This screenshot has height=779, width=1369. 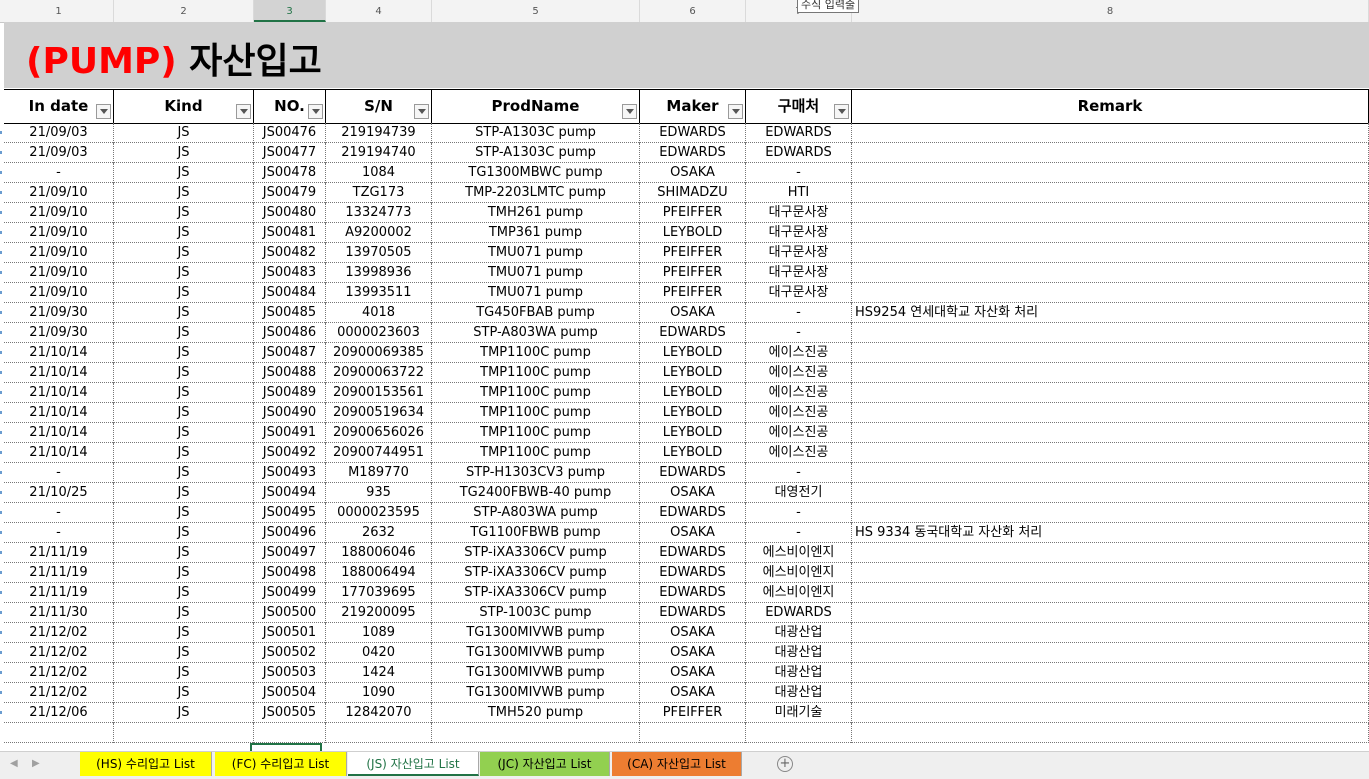 What do you see at coordinates (379, 333) in the screenshot?
I see `table-cell: 0000023603` at bounding box center [379, 333].